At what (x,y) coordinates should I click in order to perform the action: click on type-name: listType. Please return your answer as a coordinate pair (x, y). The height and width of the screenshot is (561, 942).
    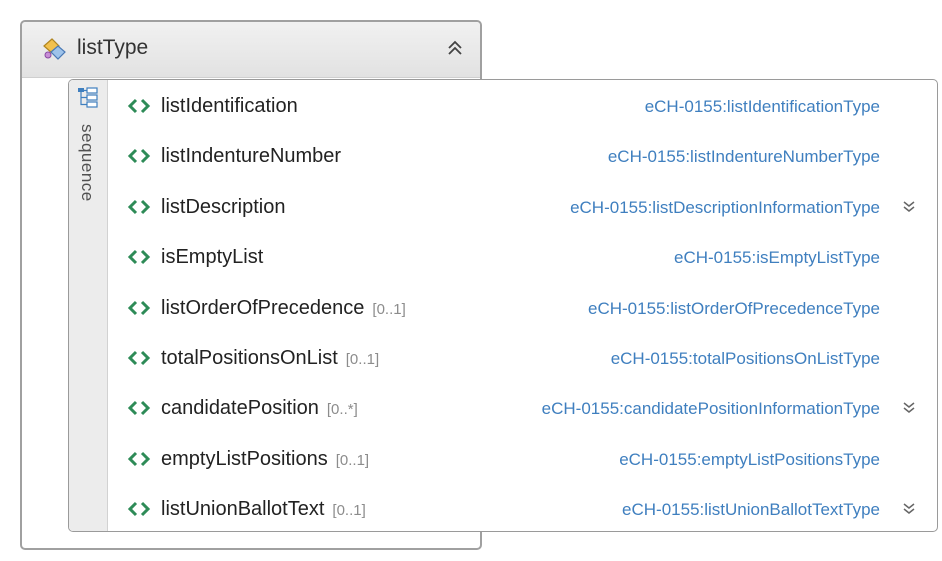
    Looking at the image, I should click on (113, 47).